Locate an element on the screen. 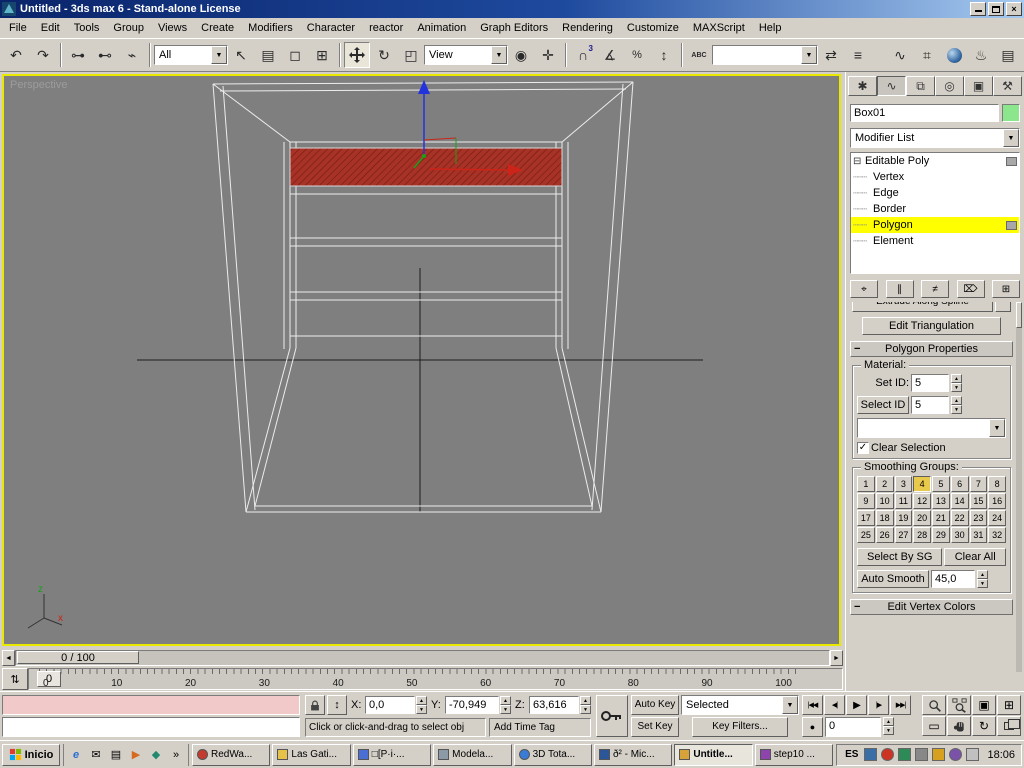  smoothing-group-button: 3 is located at coordinates (903, 484).